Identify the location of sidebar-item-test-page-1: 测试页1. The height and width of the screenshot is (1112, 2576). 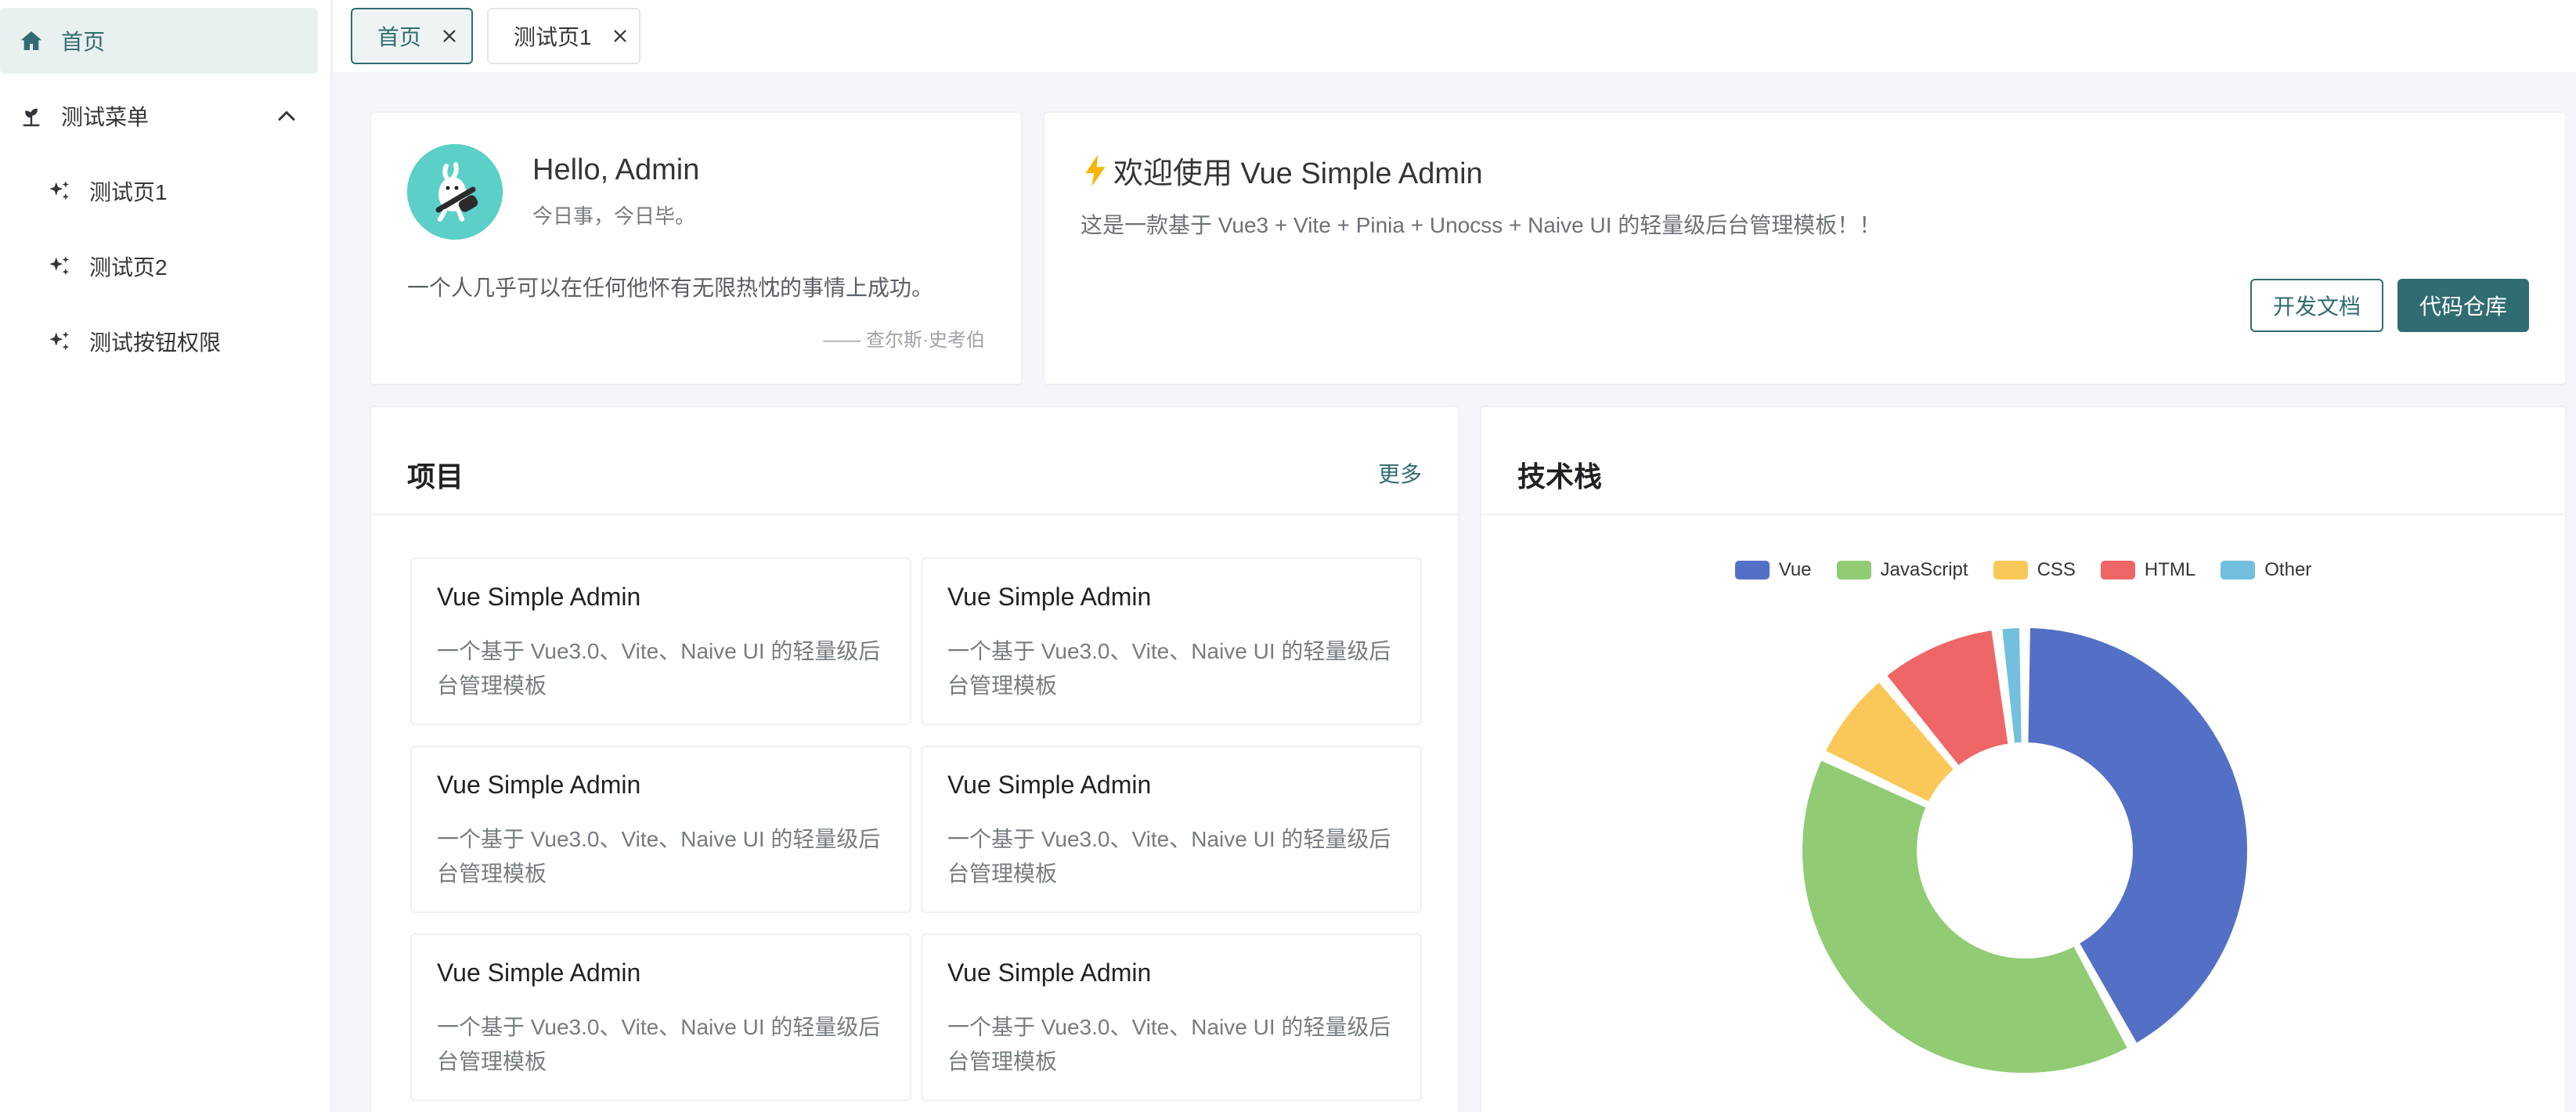
(159, 191).